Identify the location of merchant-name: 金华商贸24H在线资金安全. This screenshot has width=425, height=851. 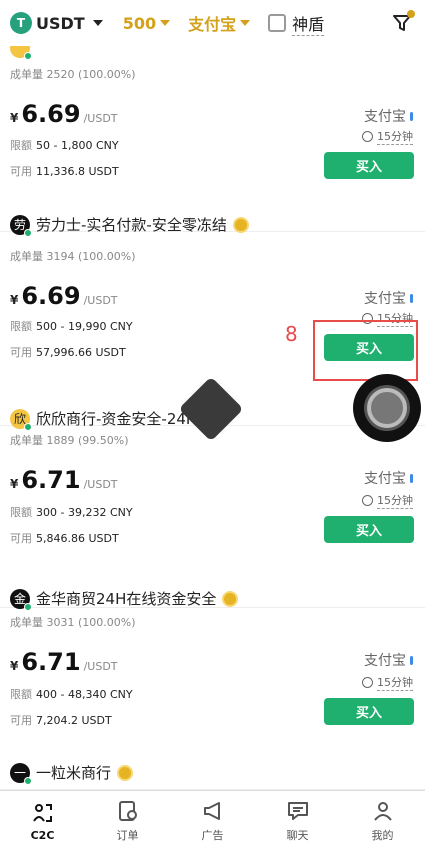
(126, 599).